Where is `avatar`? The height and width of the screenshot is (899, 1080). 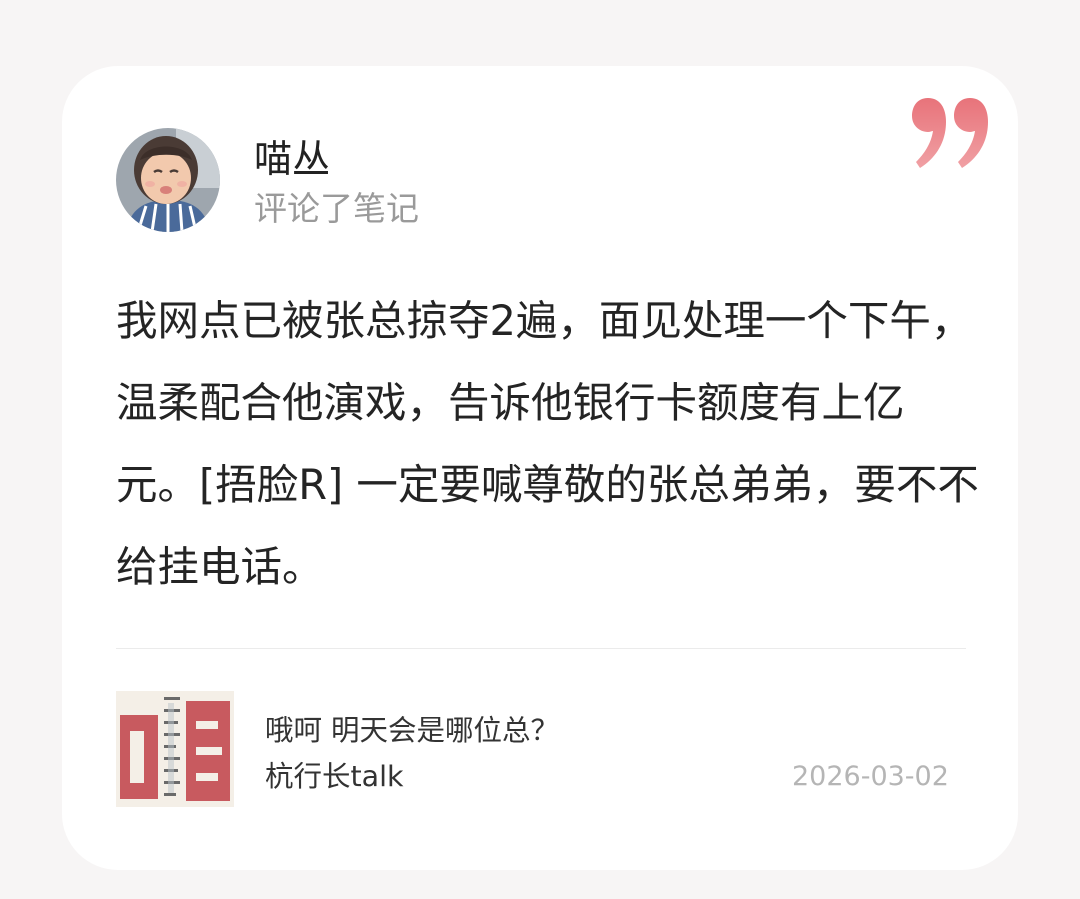
avatar is located at coordinates (168, 180).